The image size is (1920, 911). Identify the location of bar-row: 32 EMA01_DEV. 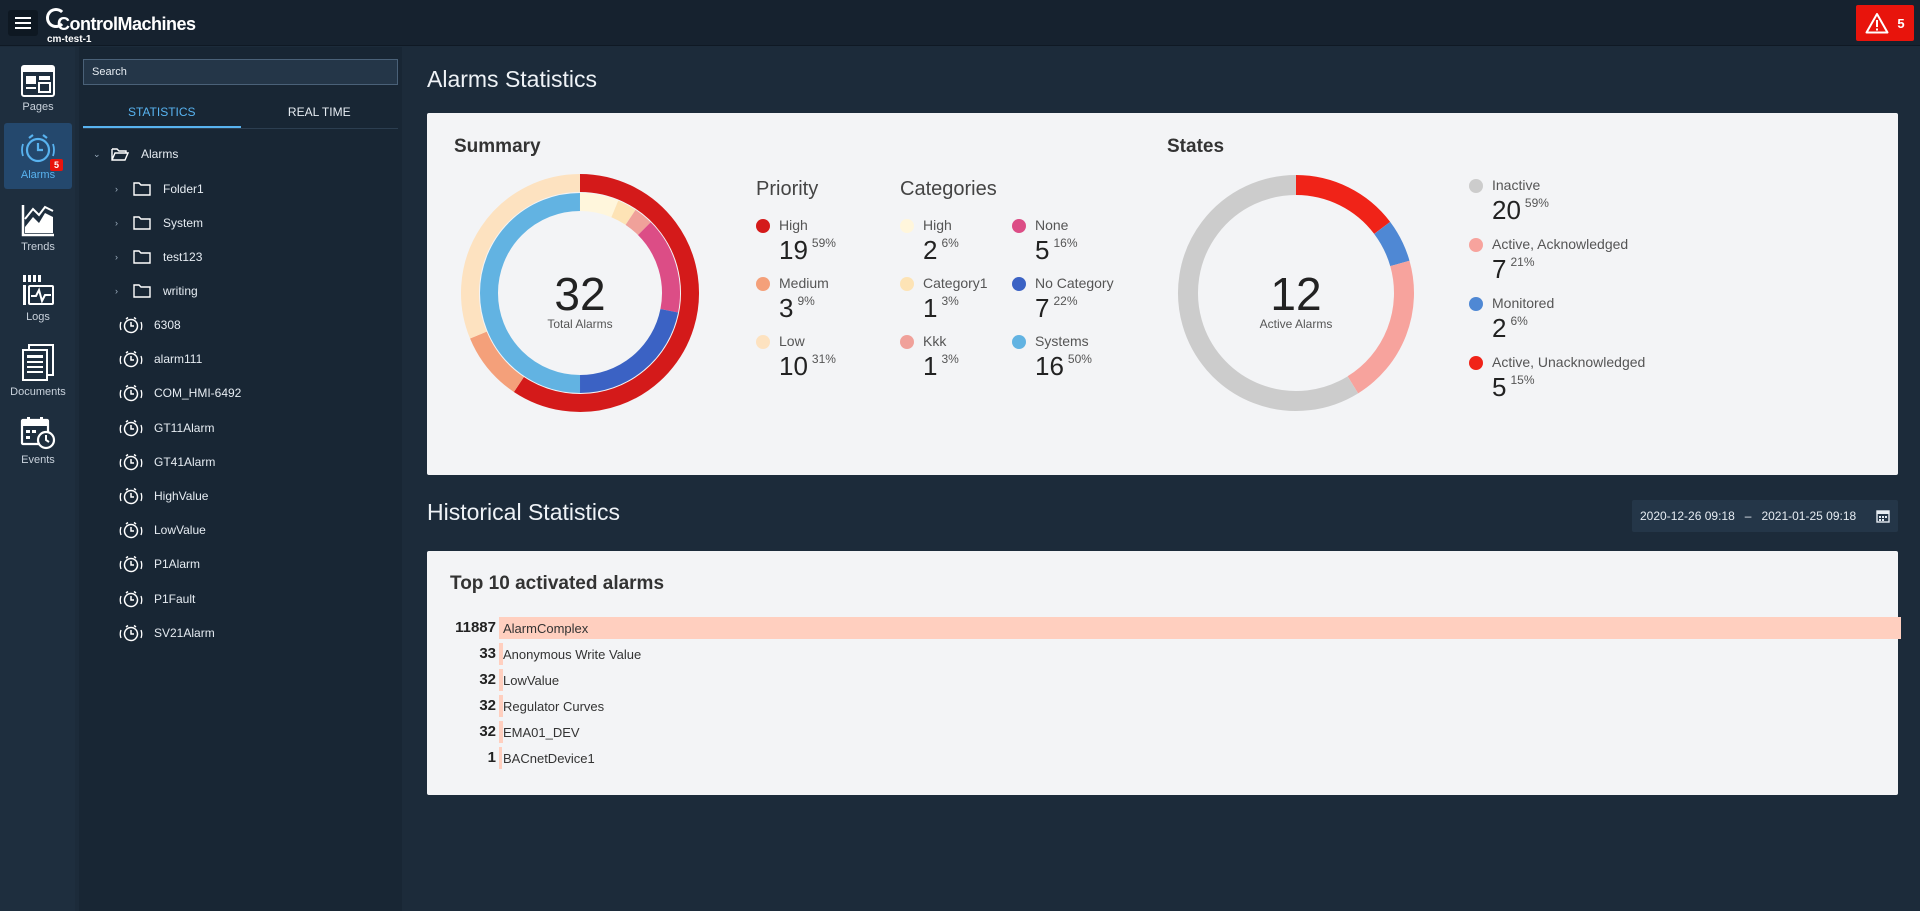
(1173, 732).